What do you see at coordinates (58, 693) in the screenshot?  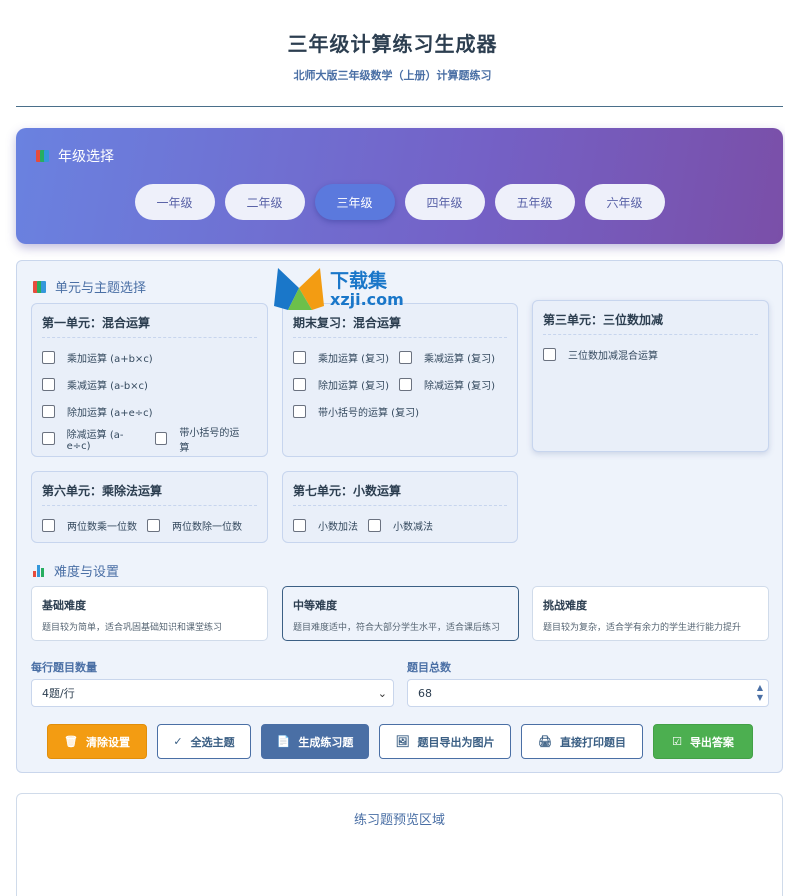 I see `per-row-value: 4题/行` at bounding box center [58, 693].